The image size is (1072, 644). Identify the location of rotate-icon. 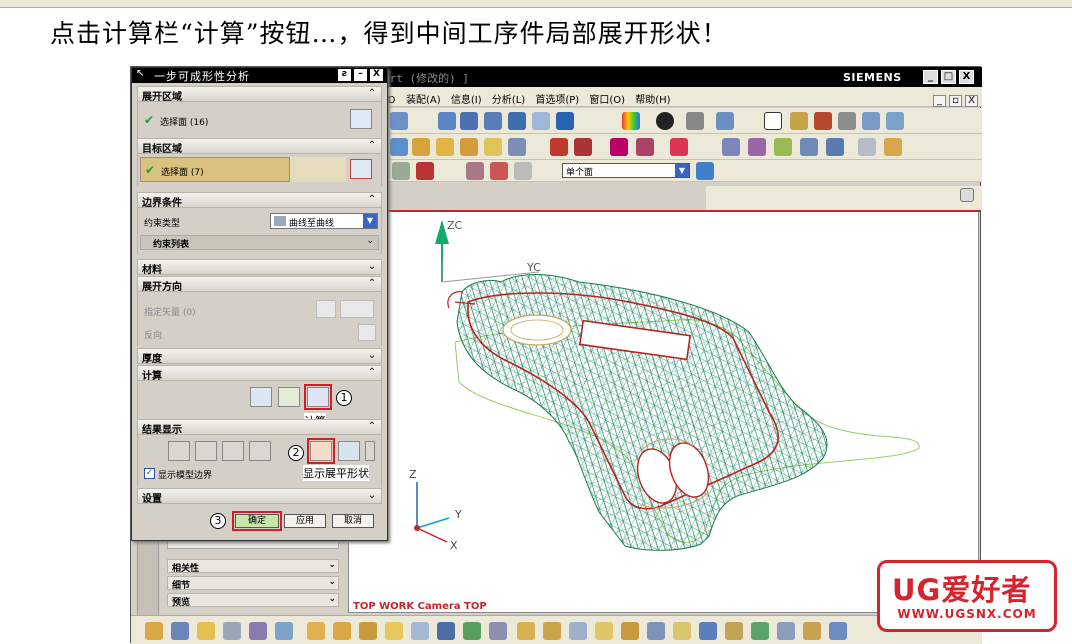
(517, 121).